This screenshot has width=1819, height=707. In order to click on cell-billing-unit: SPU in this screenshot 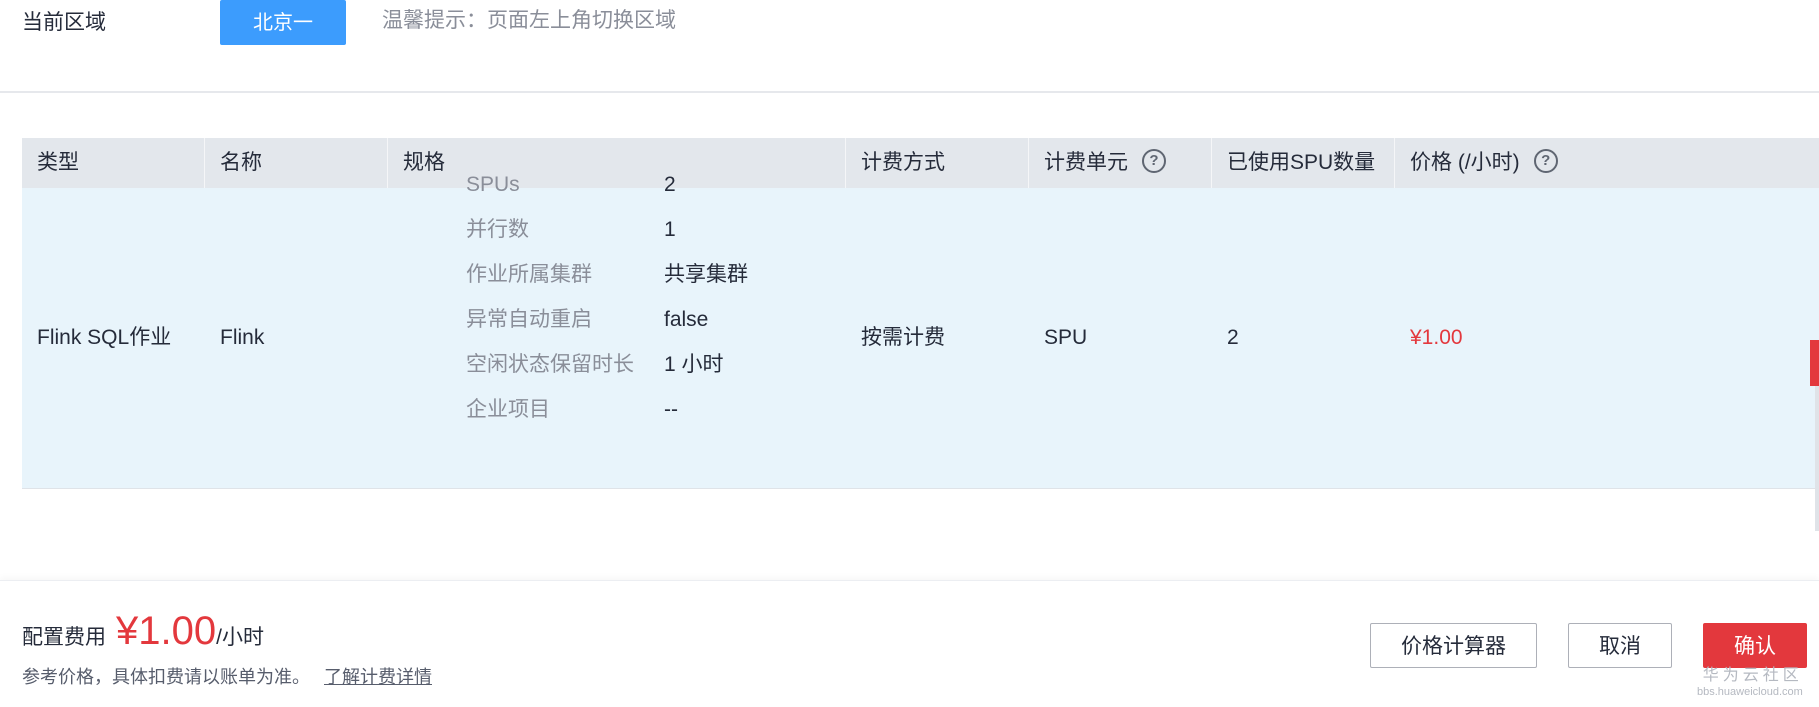, I will do `click(1066, 337)`.